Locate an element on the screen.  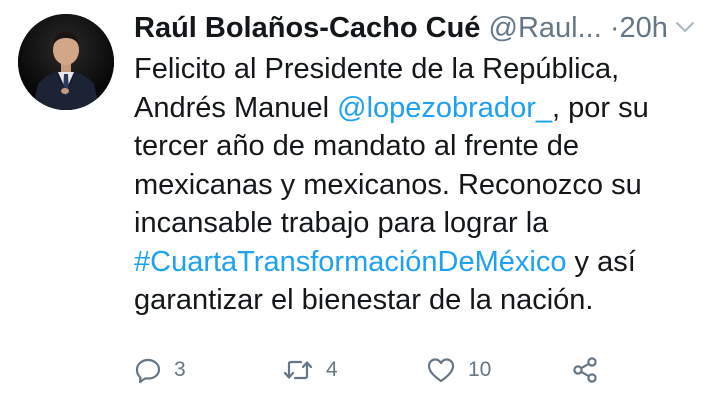
heart-icon is located at coordinates (441, 370).